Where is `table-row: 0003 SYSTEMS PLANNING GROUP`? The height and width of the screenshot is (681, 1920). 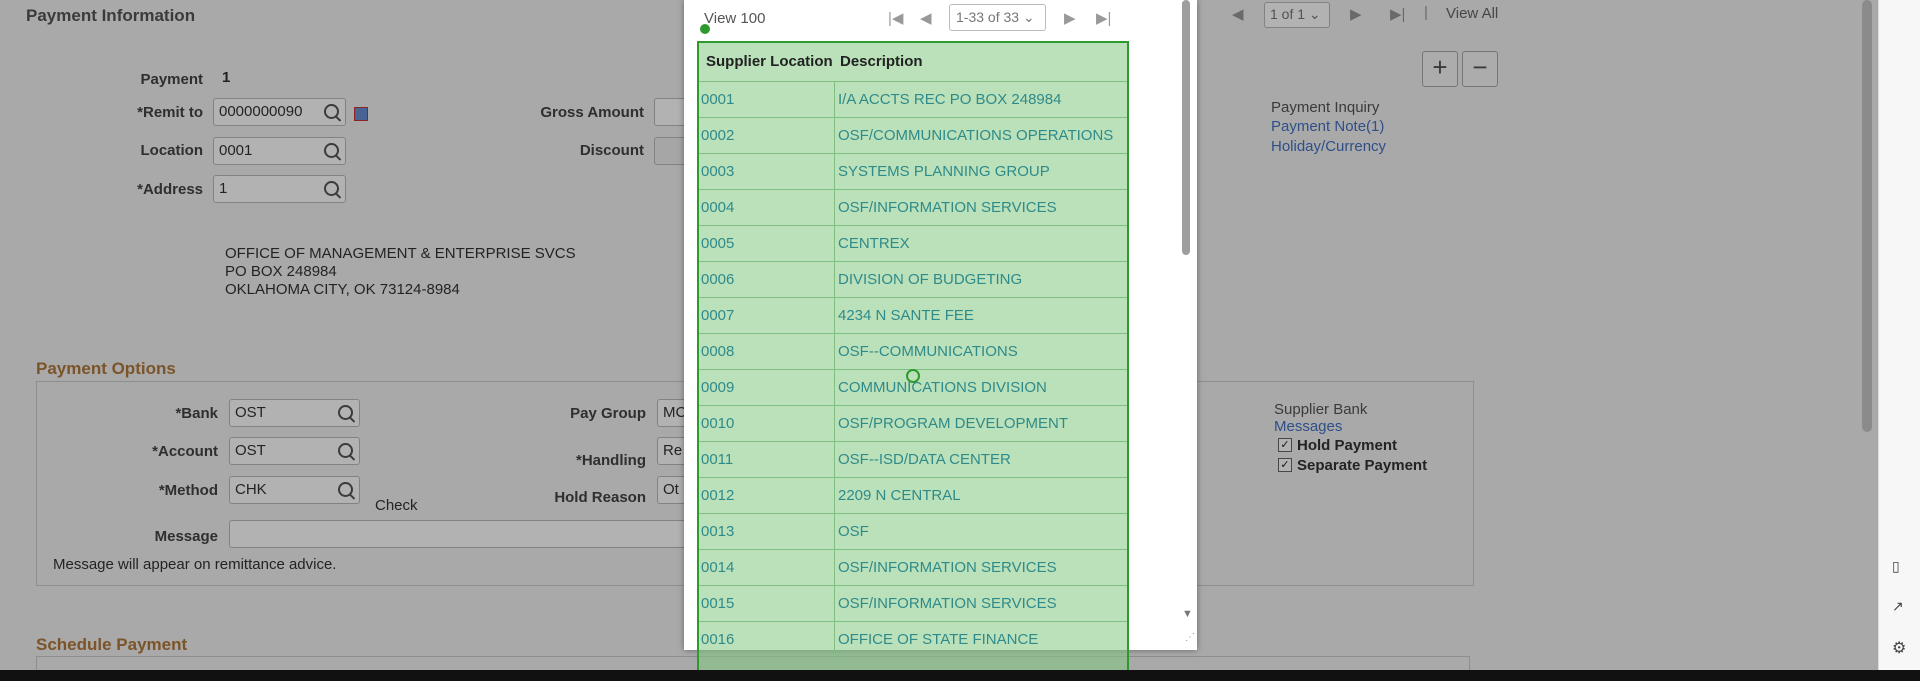 table-row: 0003 SYSTEMS PLANNING GROUP is located at coordinates (913, 171).